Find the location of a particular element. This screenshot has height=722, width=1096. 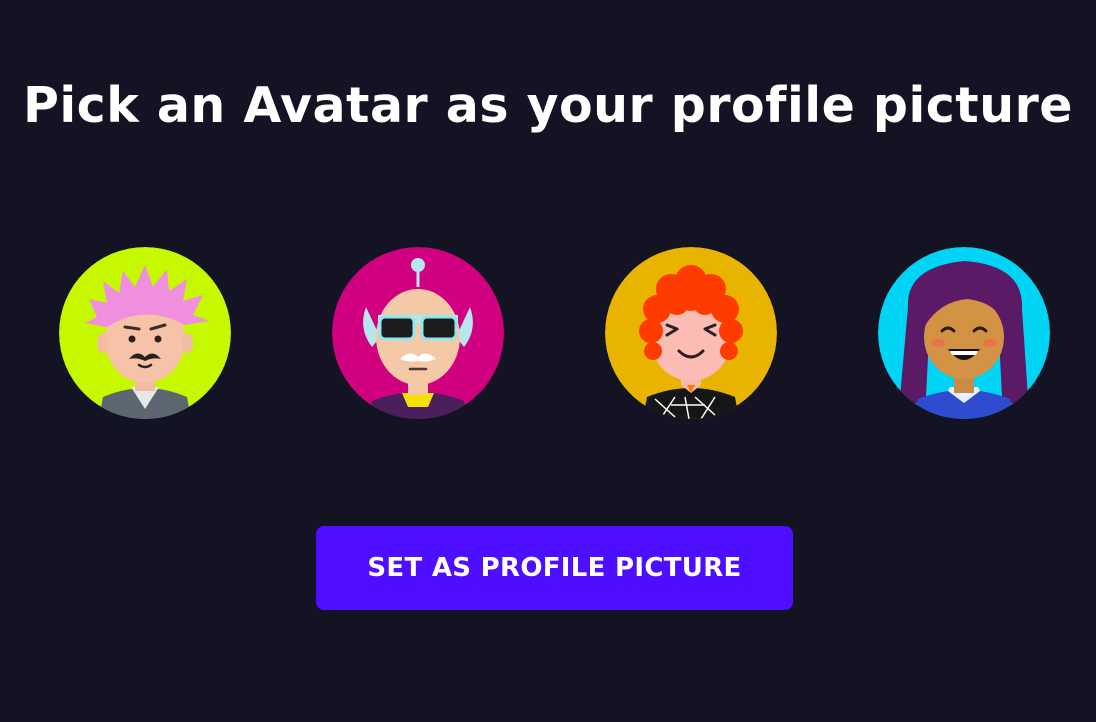

avatar-2-image is located at coordinates (418, 333).